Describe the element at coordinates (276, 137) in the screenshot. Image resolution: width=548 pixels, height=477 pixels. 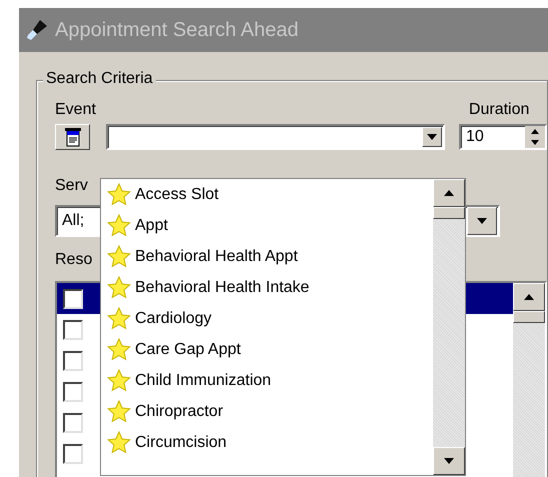
I see `event-combo-box` at that location.